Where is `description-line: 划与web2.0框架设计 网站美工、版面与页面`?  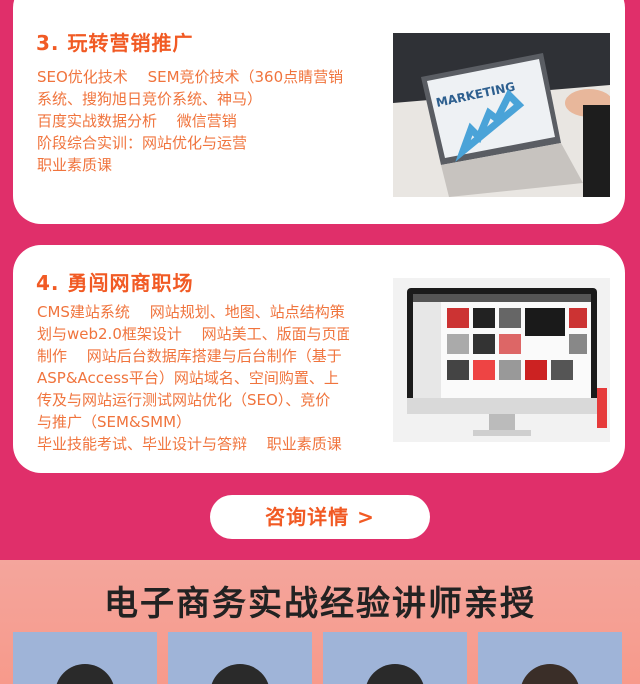 description-line: 划与web2.0框架设计 网站美工、版面与页面 is located at coordinates (193, 334).